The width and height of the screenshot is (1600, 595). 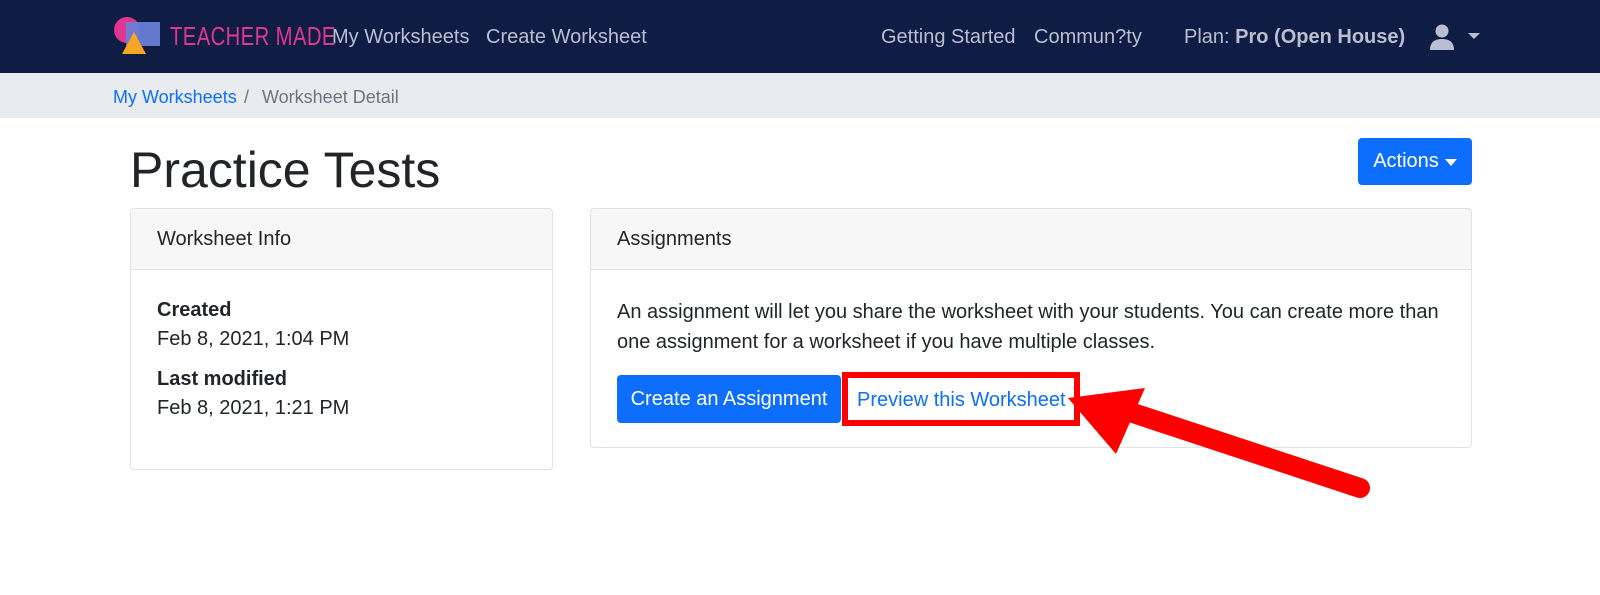 What do you see at coordinates (1450, 162) in the screenshot?
I see `caret-down-icon` at bounding box center [1450, 162].